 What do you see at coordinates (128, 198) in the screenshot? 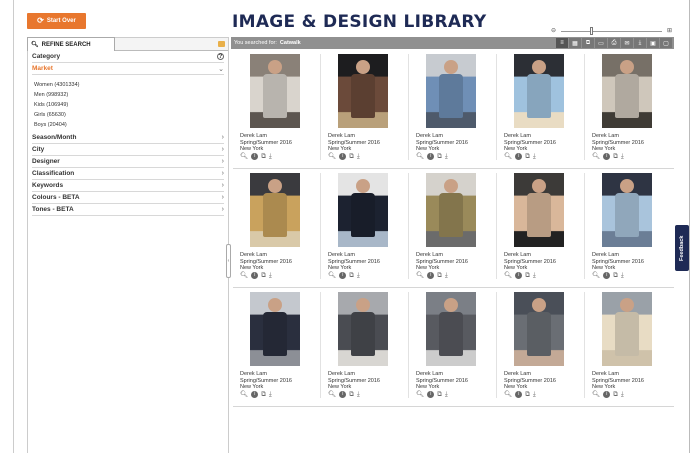
I see `filter-section-colours-beta: Colours - BETA ›` at bounding box center [128, 198].